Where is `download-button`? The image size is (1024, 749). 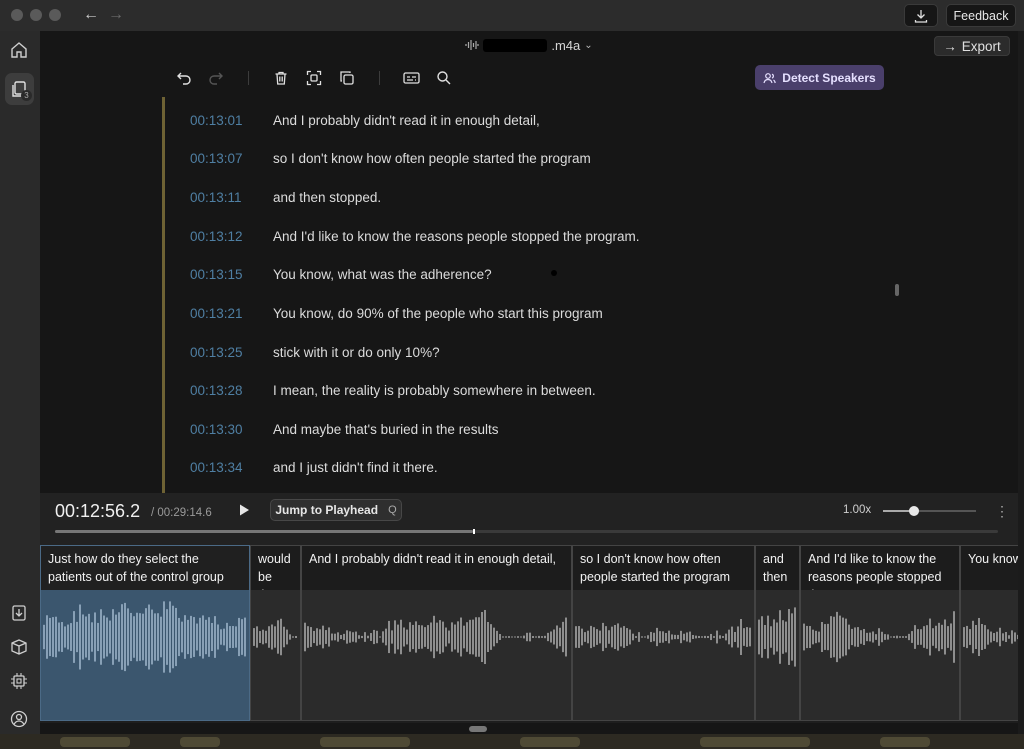
download-button is located at coordinates (921, 15).